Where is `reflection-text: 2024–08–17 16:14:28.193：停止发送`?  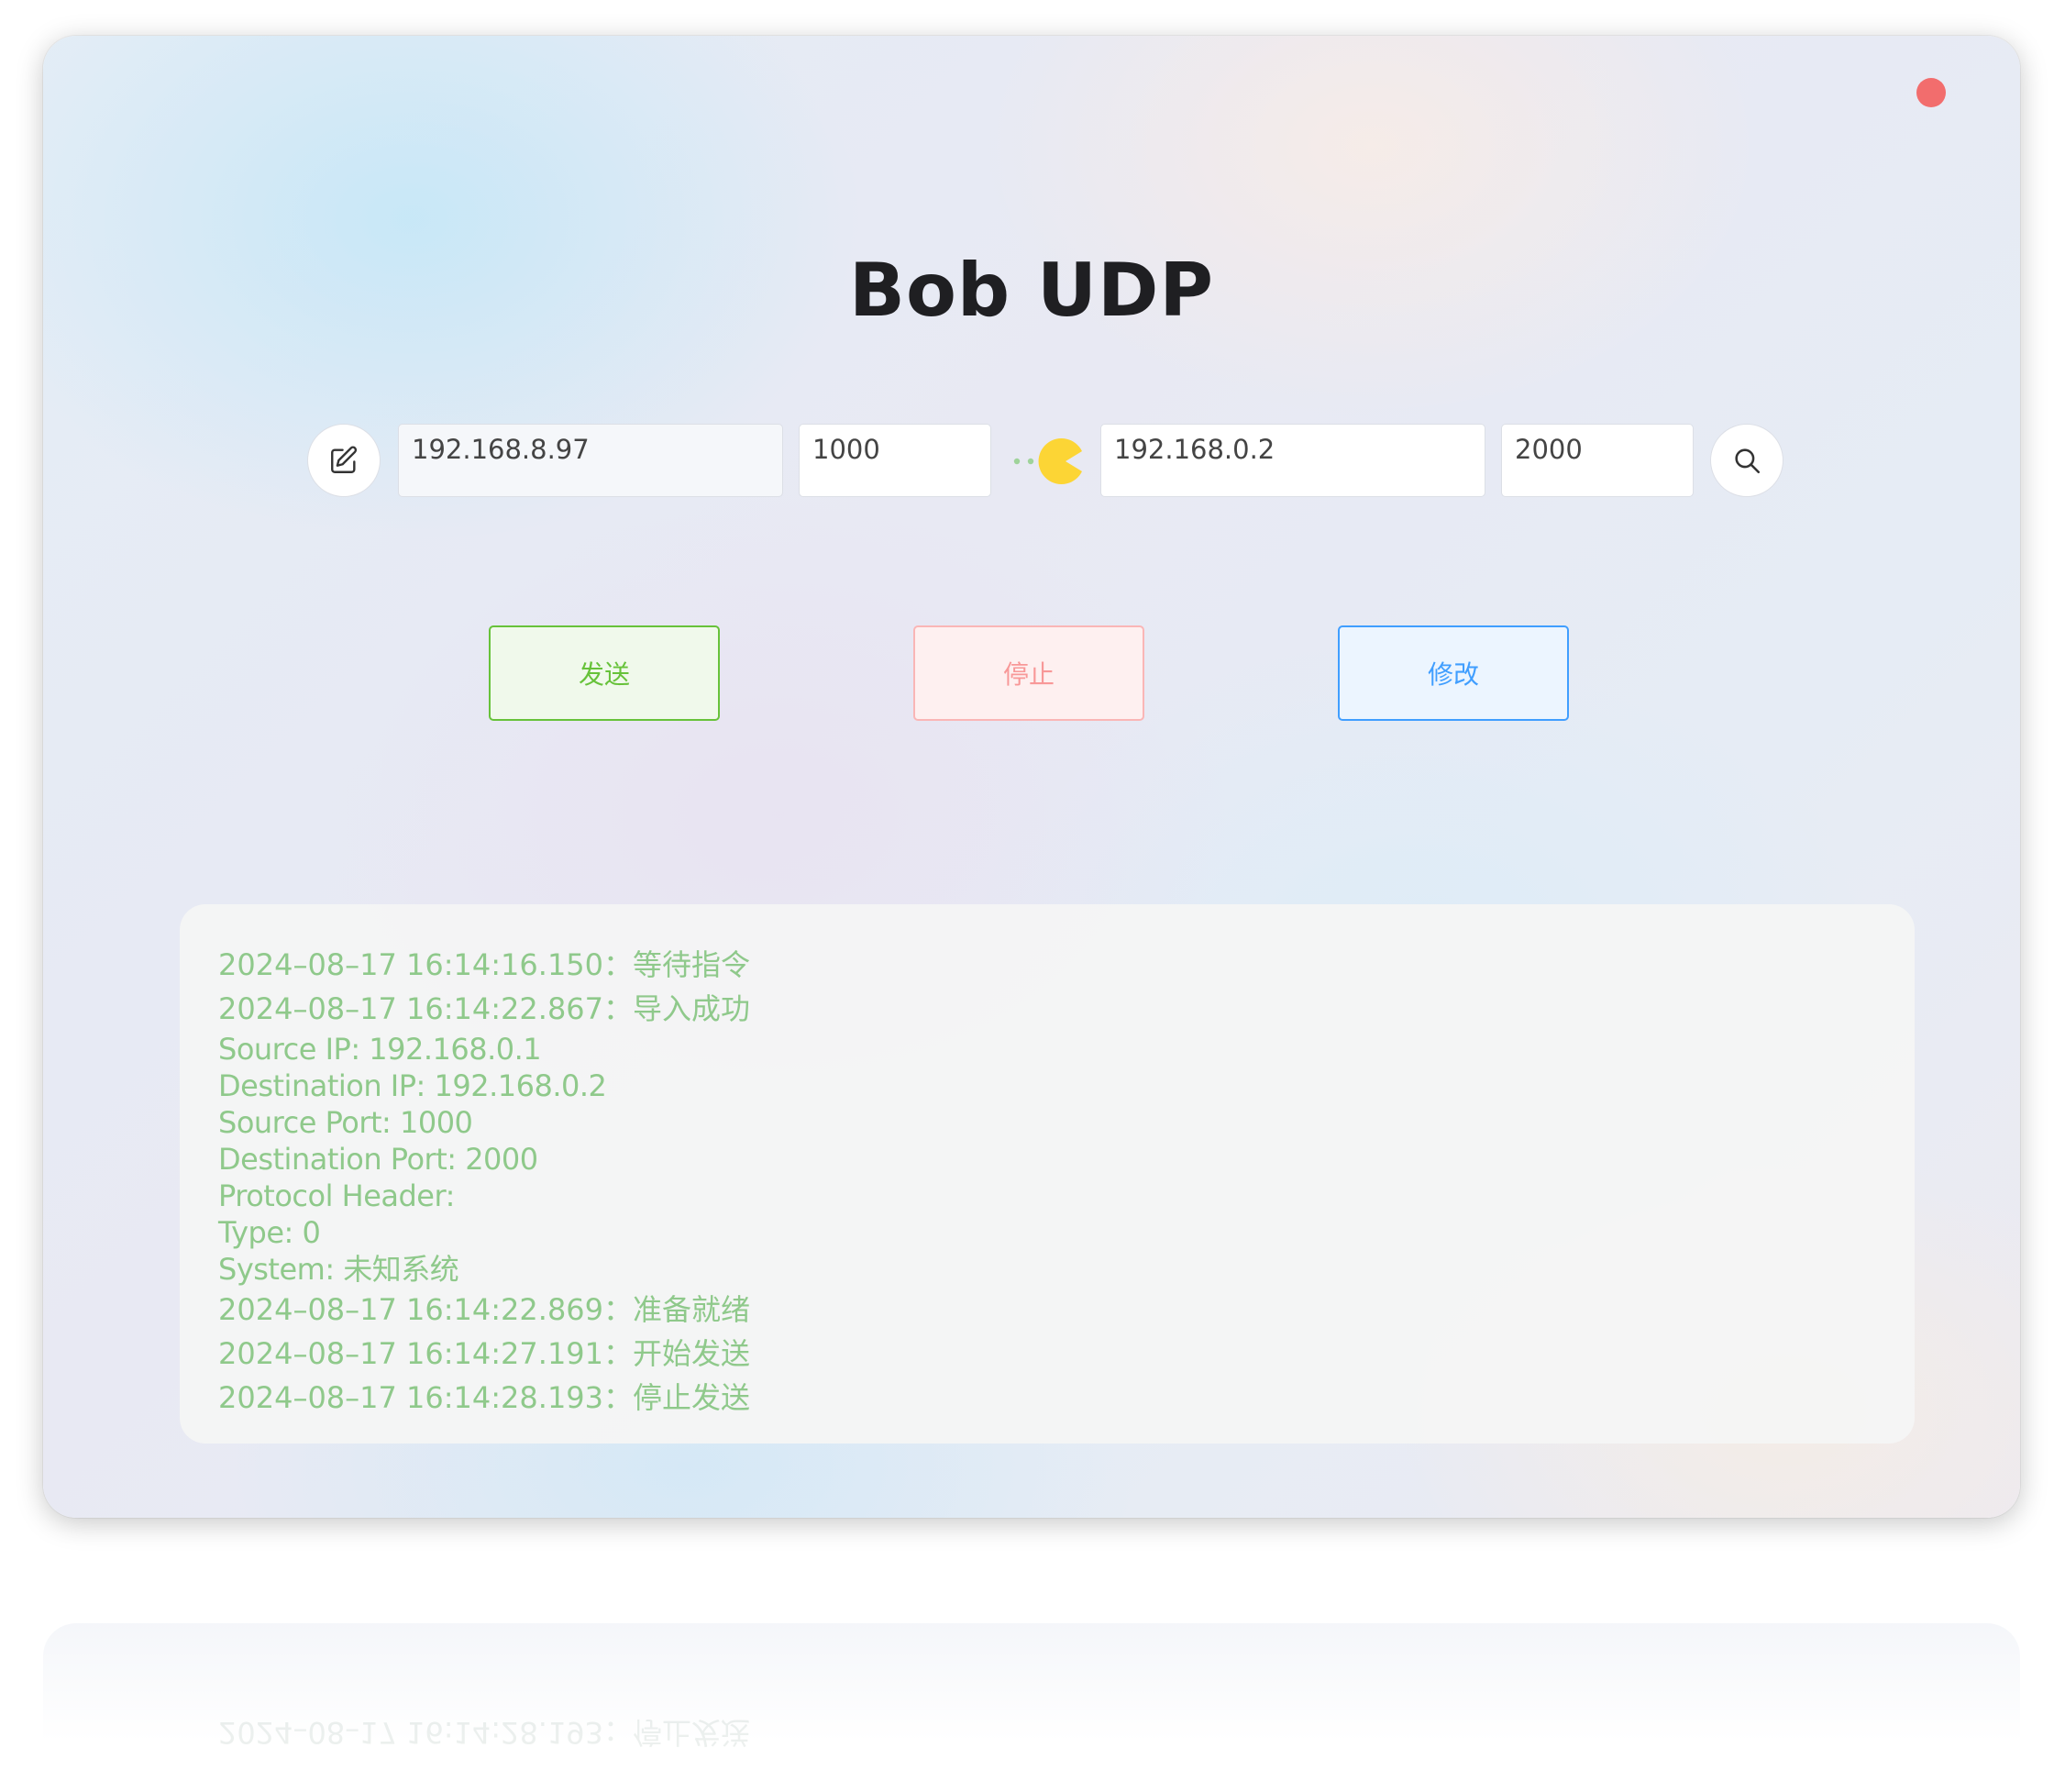
reflection-text: 2024–08–17 16:14:28.193：停止发送 is located at coordinates (484, 1733).